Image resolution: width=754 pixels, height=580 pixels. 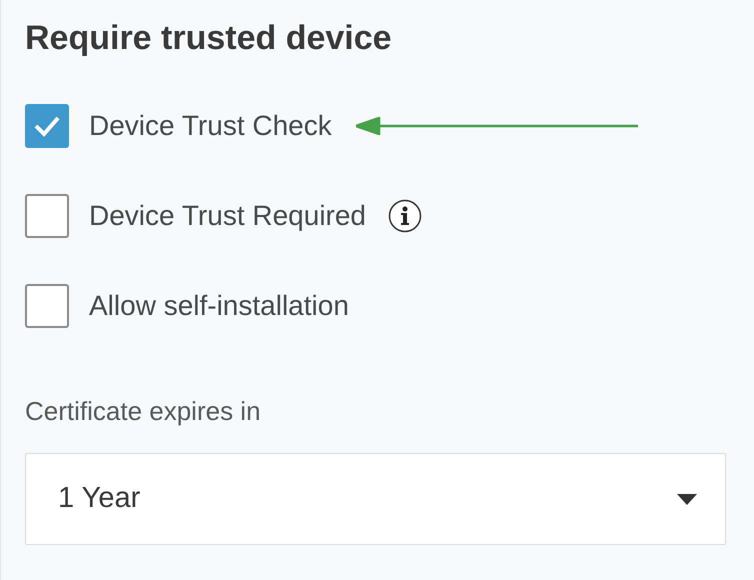 What do you see at coordinates (210, 126) in the screenshot?
I see `checkbox-label: Device Trust Check` at bounding box center [210, 126].